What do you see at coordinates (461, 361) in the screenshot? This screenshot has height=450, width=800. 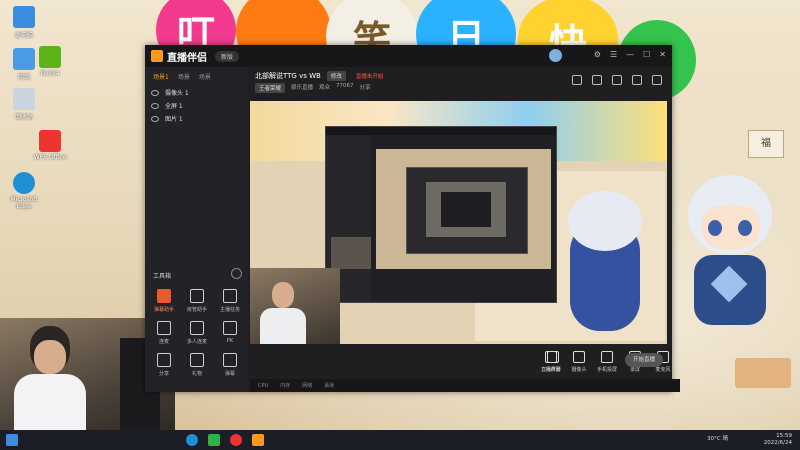 I see `bottom-toolbar: 直播屏幕 摄像头 手机投屏 录屏 麦克风` at bounding box center [461, 361].